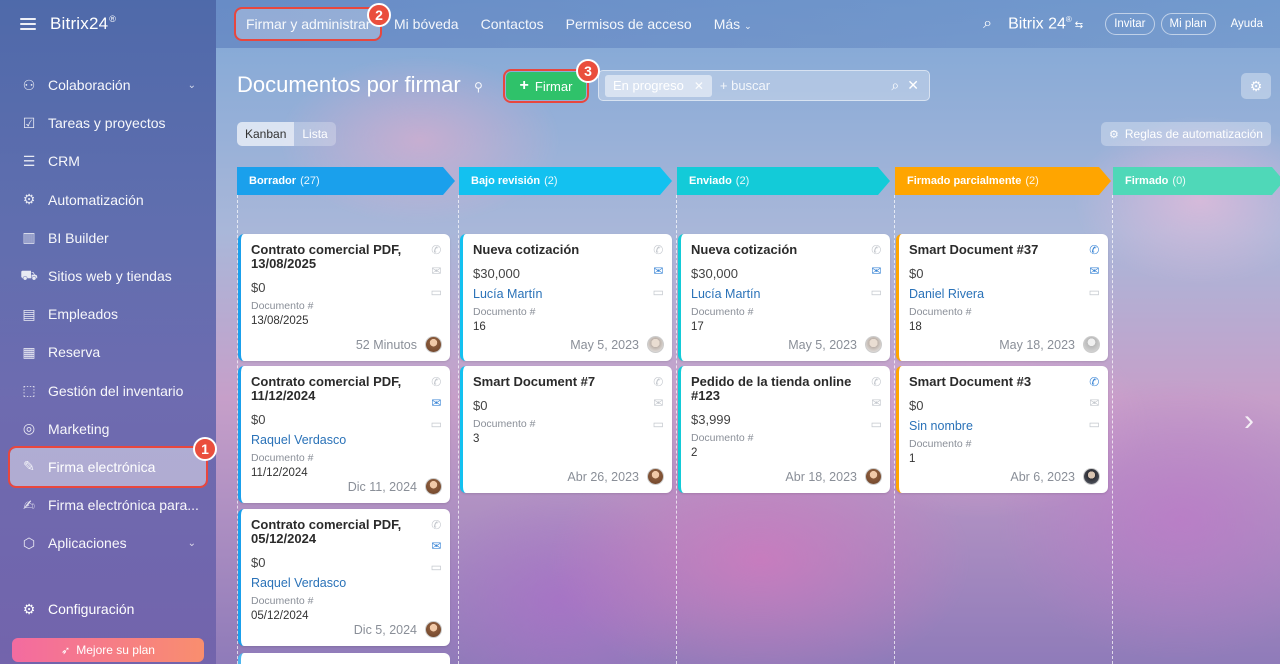 The image size is (1280, 664). What do you see at coordinates (108, 352) in the screenshot?
I see `sidebar-item: ▦ Reserva` at bounding box center [108, 352].